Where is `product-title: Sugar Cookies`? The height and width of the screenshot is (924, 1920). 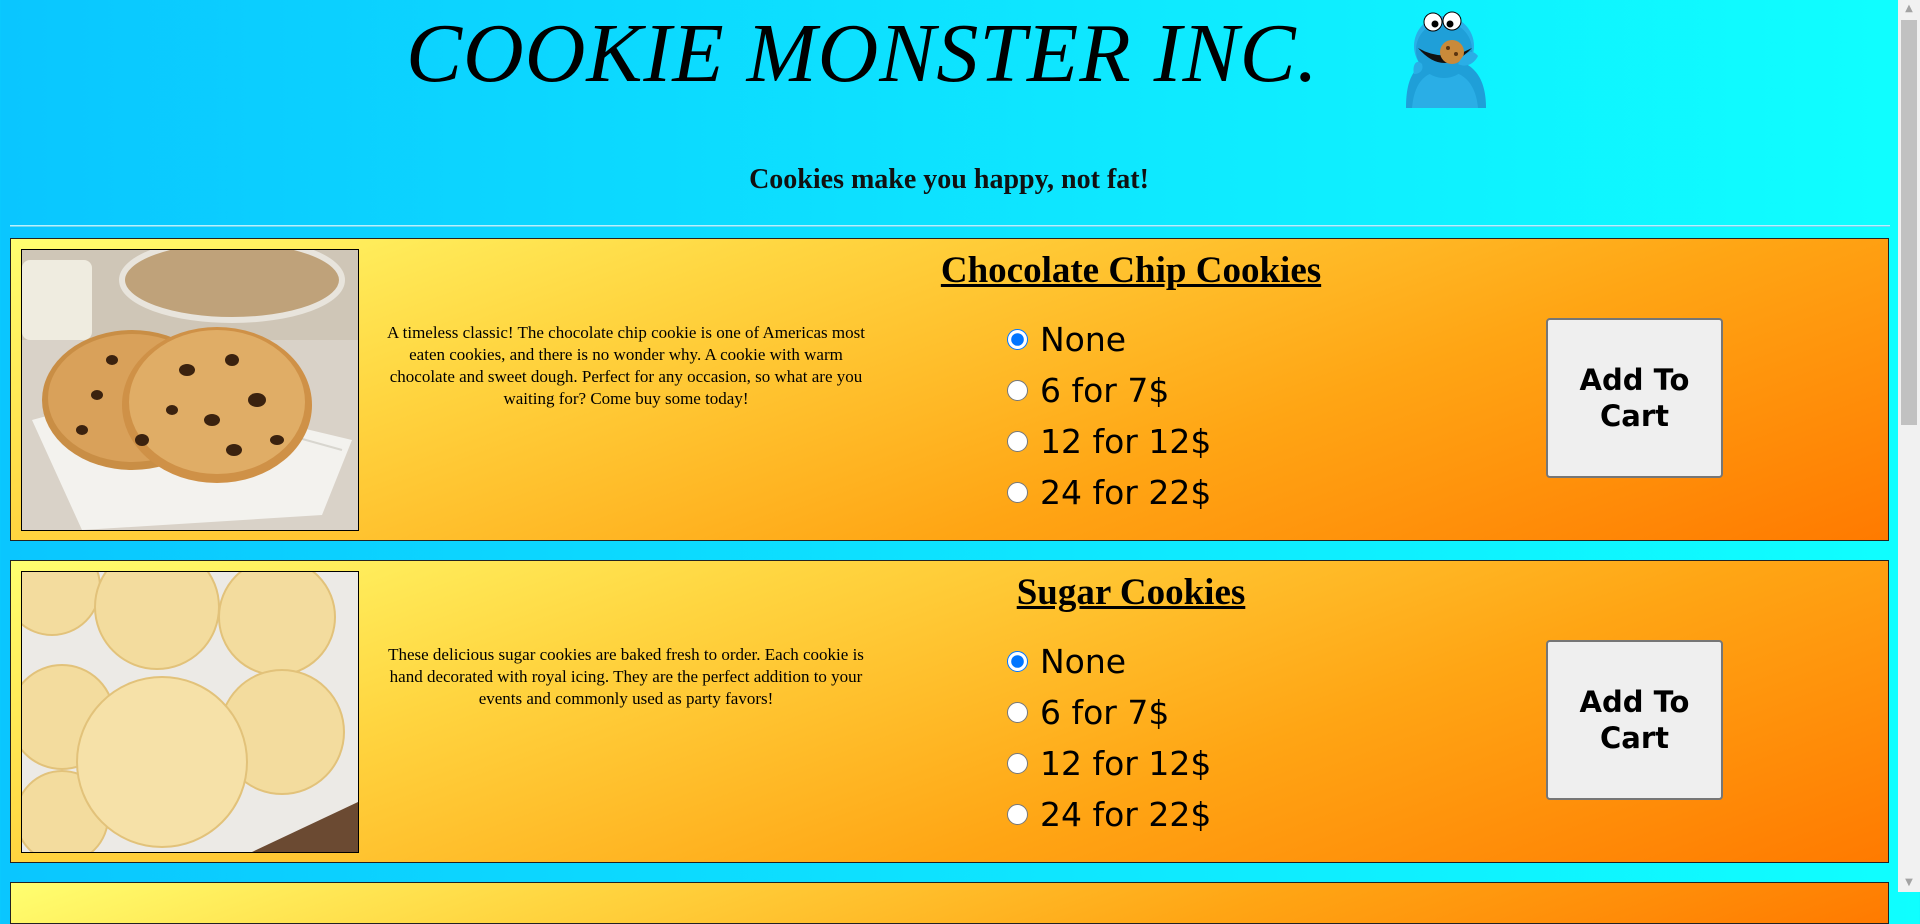 product-title: Sugar Cookies is located at coordinates (1131, 592).